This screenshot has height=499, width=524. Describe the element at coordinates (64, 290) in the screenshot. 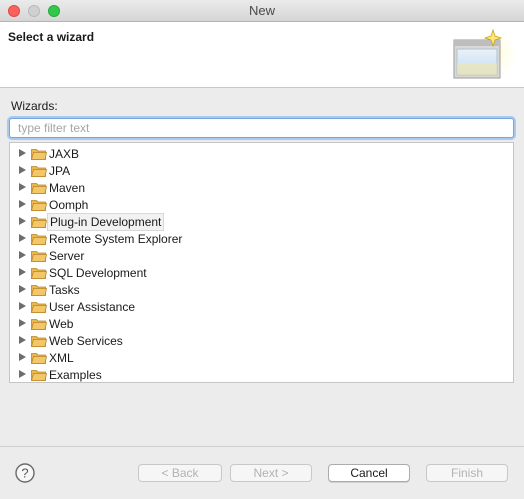

I see `tree-item-label: Tasks` at that location.